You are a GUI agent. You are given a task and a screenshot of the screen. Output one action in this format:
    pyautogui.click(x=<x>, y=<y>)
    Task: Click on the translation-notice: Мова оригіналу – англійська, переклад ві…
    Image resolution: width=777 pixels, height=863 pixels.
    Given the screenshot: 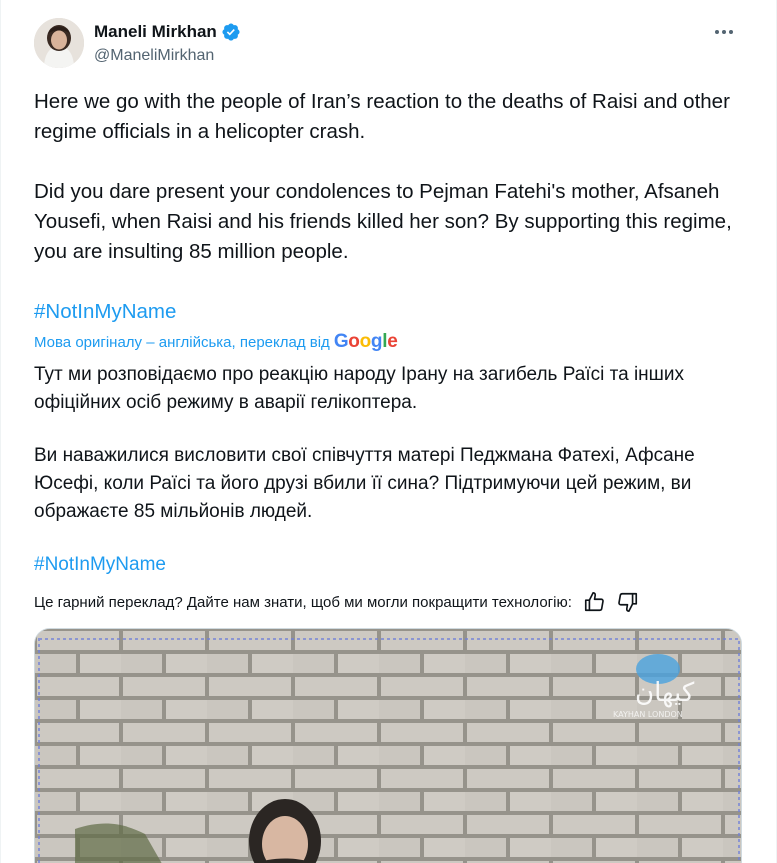 What is the action you would take?
    pyautogui.click(x=216, y=342)
    